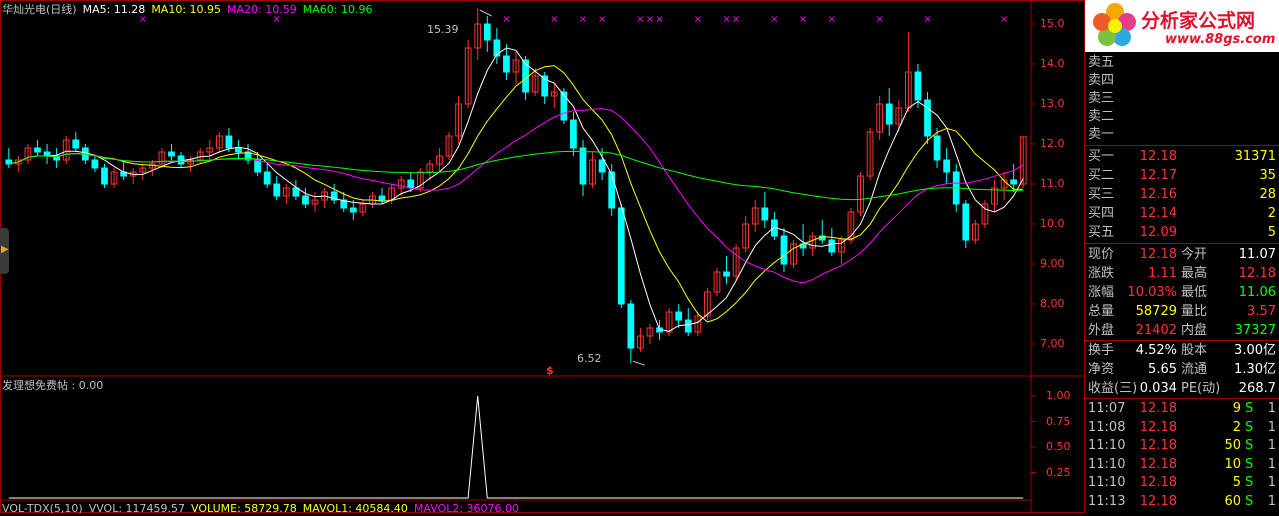 The height and width of the screenshot is (516, 1279). I want to click on quote-row: 总量 58729 量比 3.57, so click(1182, 312).